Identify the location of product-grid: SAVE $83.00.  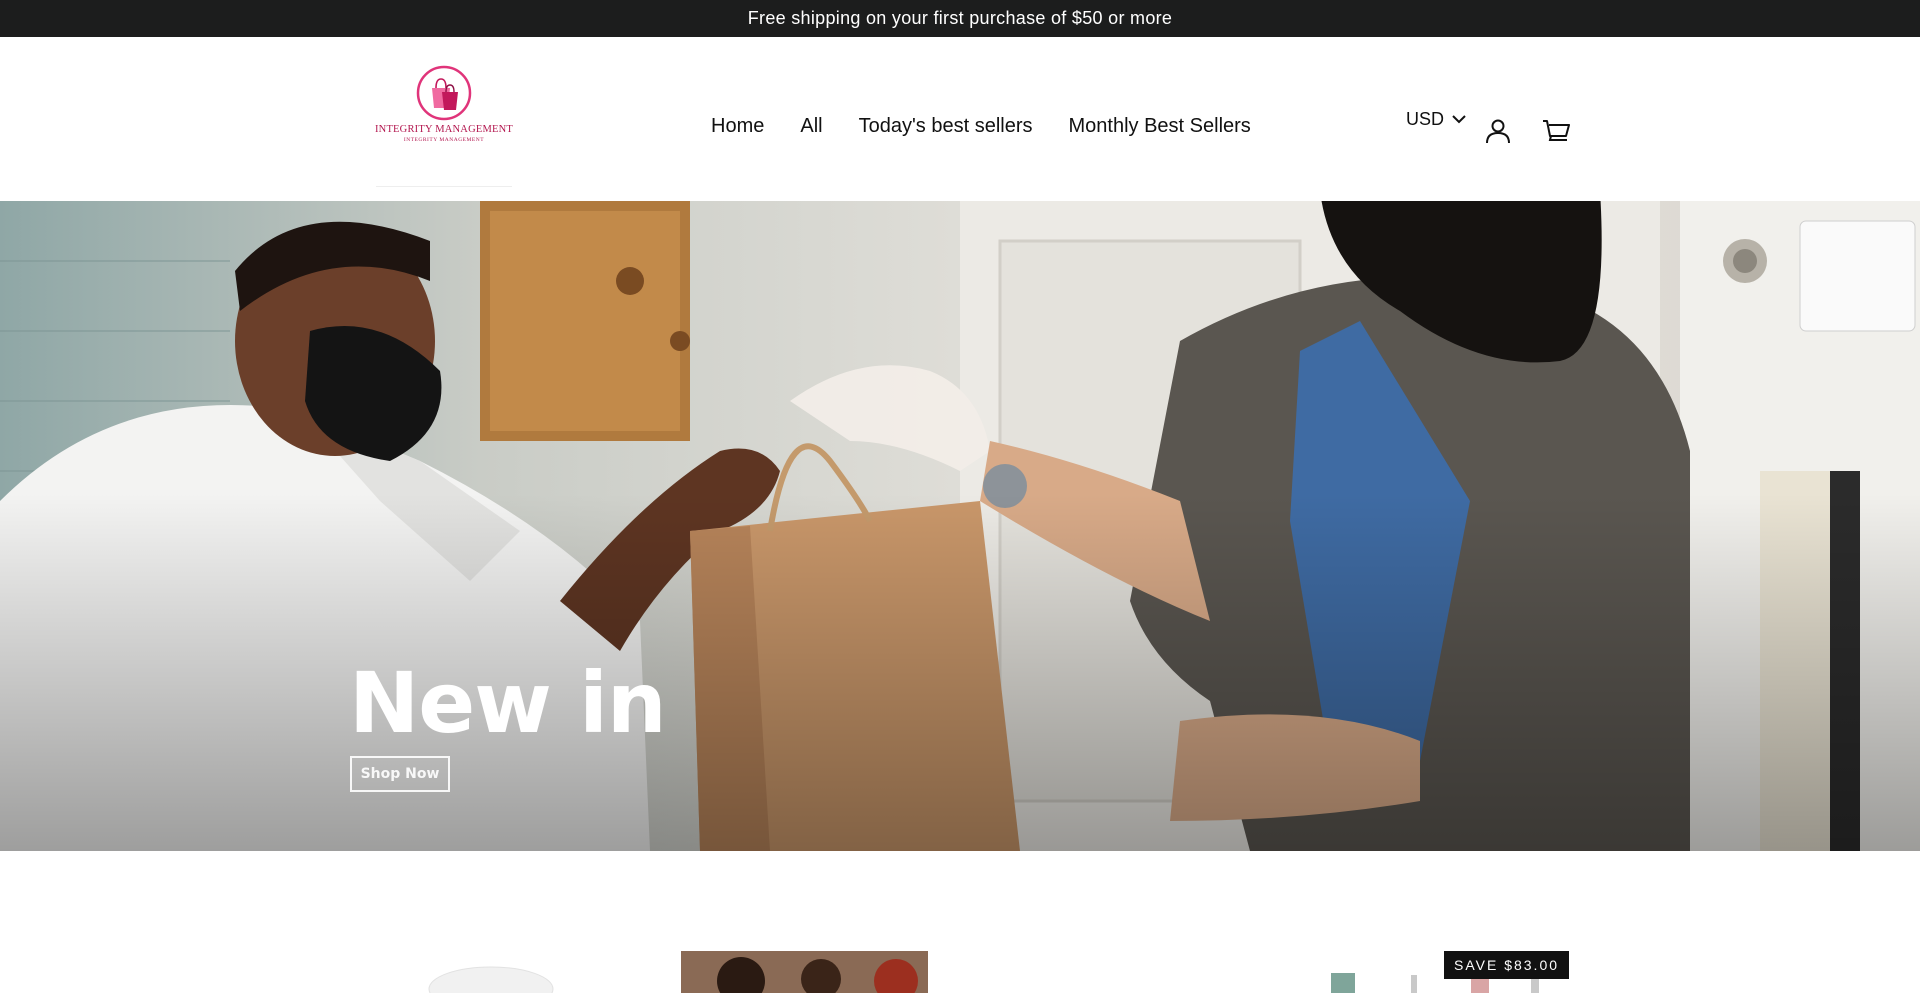
(960, 922).